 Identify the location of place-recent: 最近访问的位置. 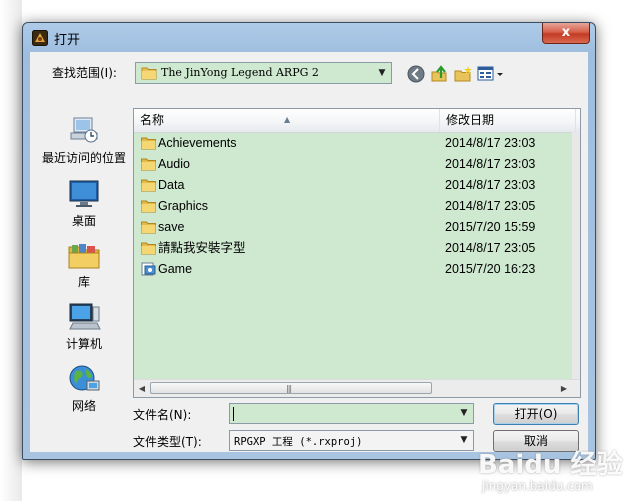
(84, 140).